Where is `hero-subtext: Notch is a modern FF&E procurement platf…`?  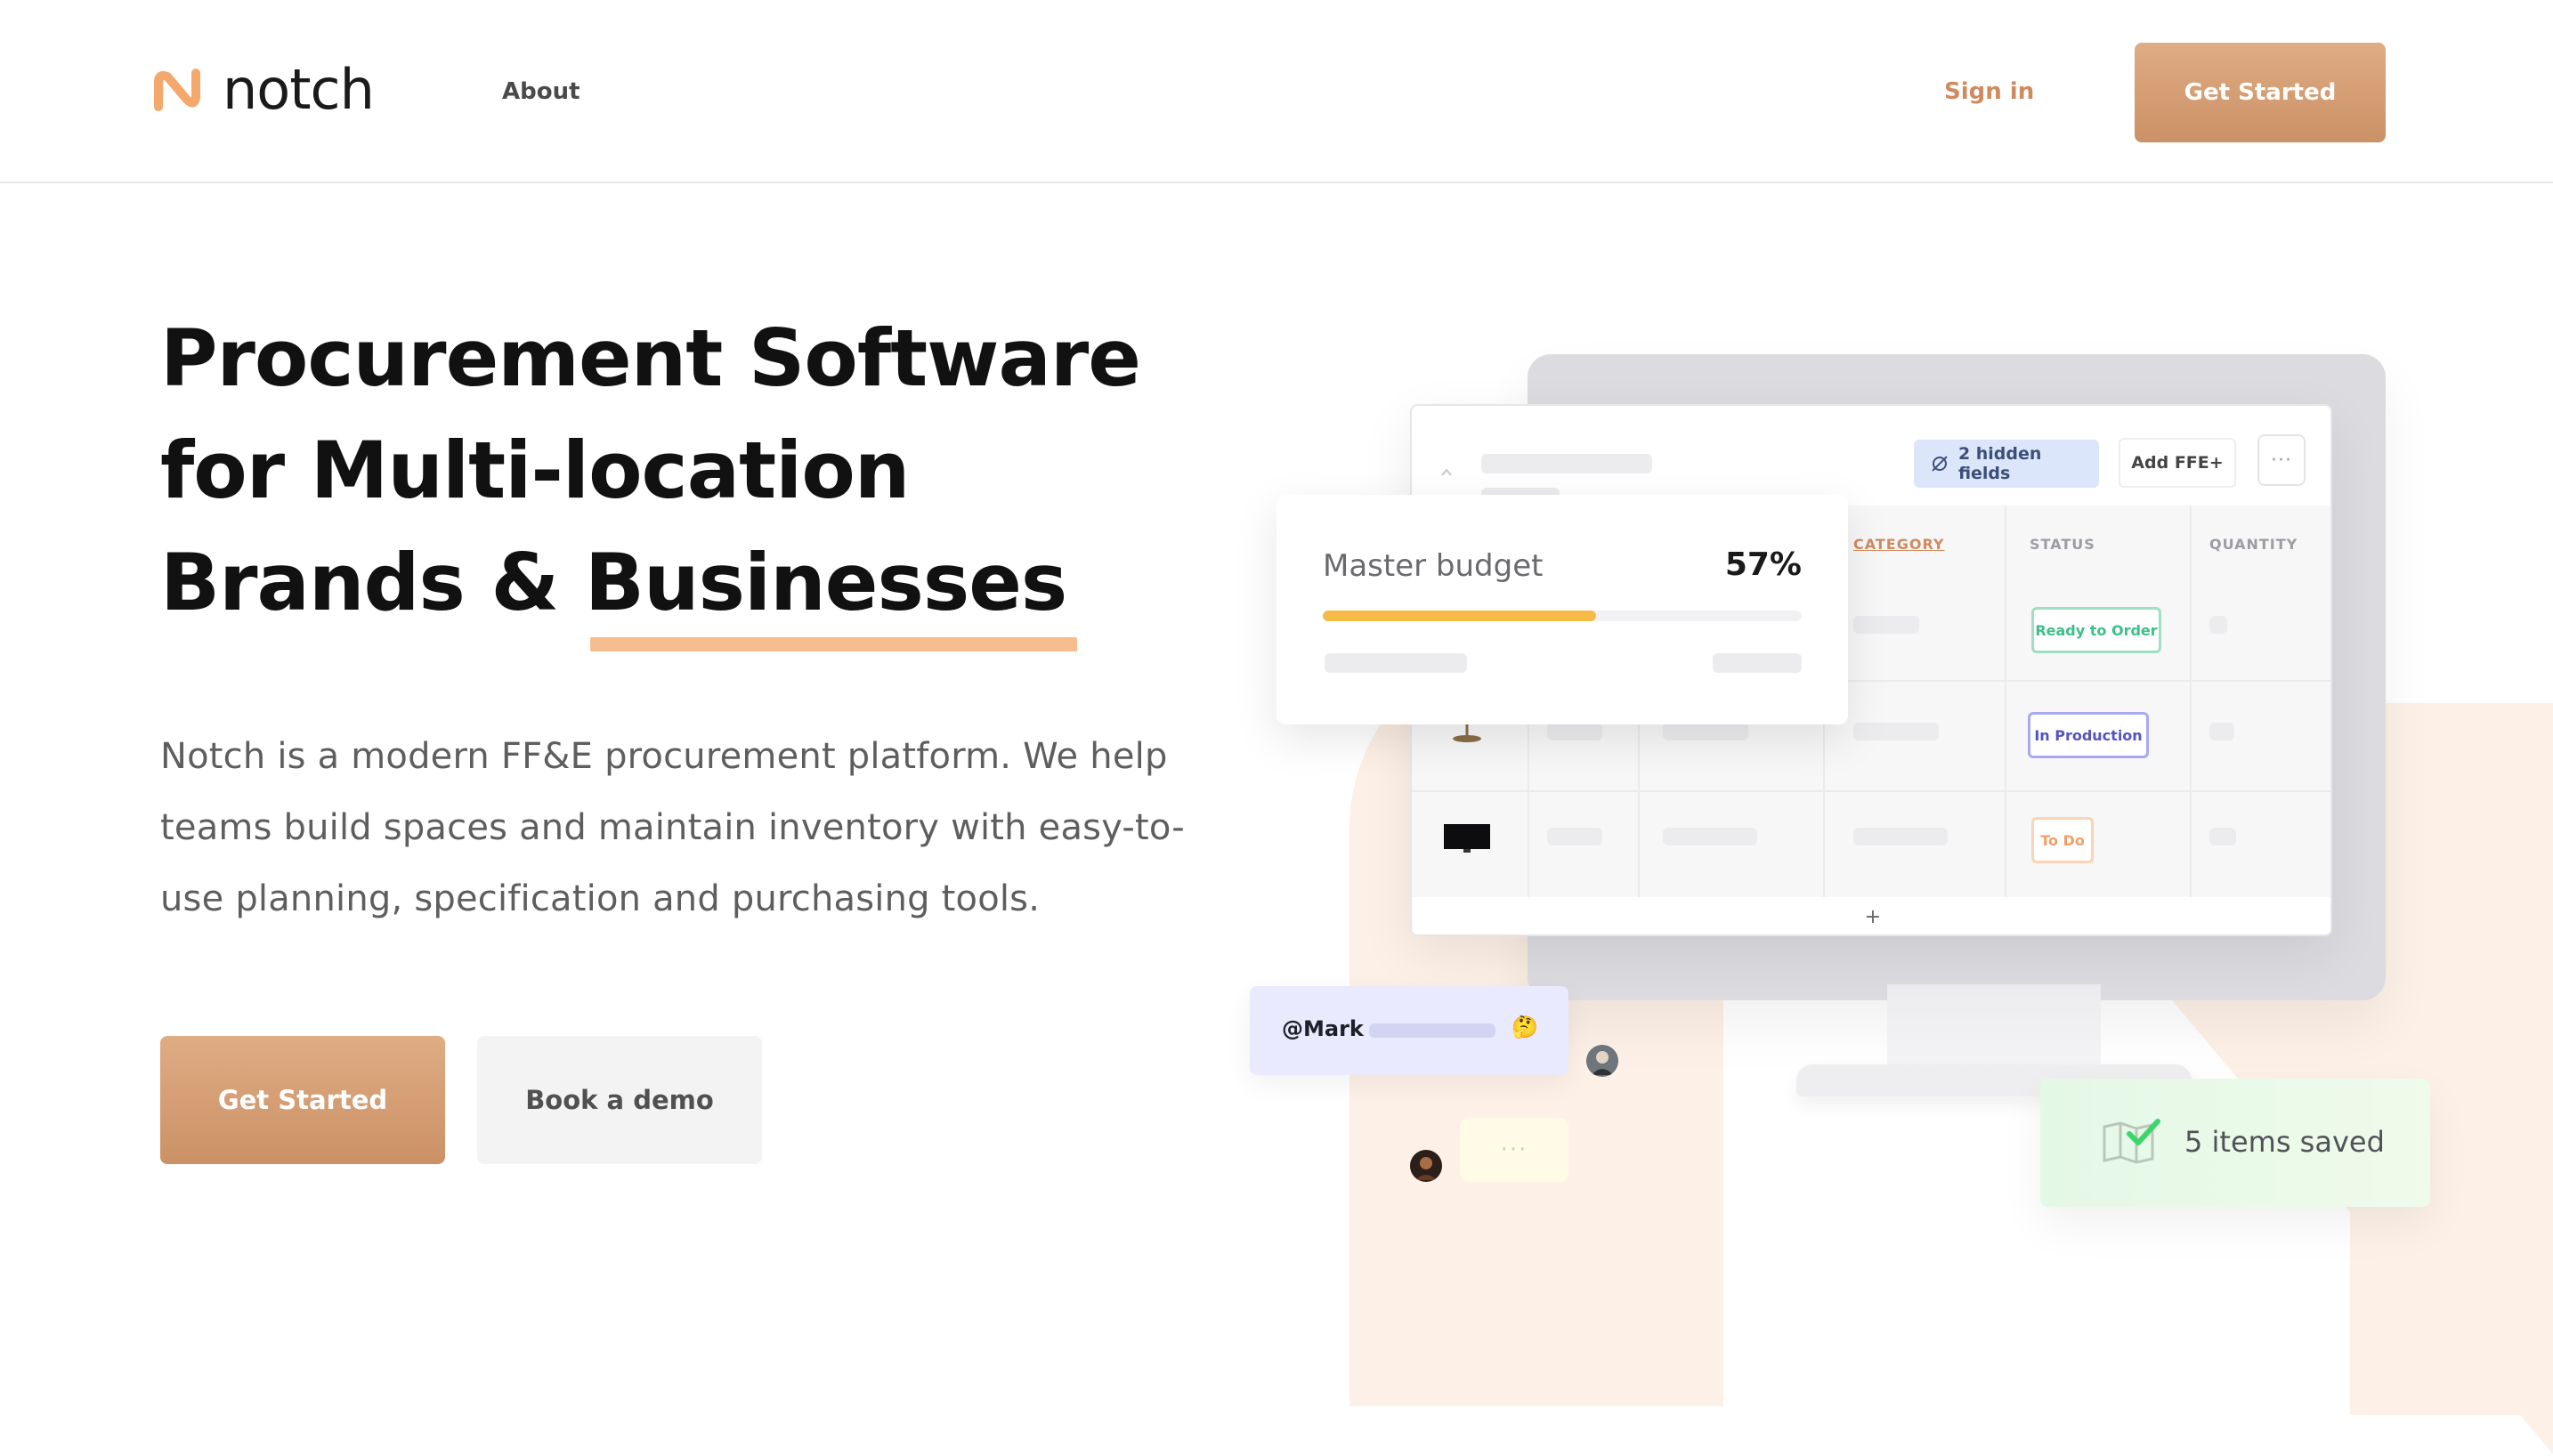
hero-subtext: Notch is a modern FF&E procurement platf… is located at coordinates (694, 827).